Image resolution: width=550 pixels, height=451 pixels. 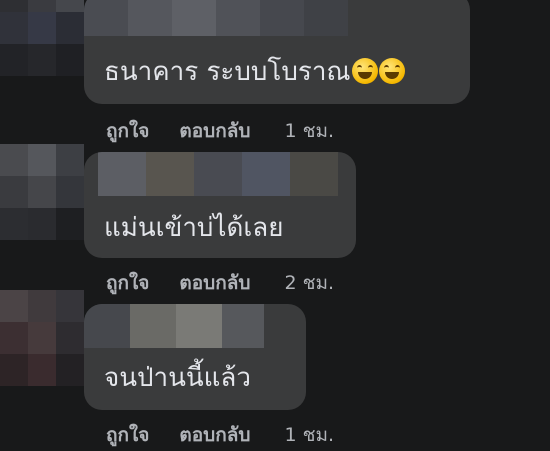 What do you see at coordinates (177, 378) in the screenshot?
I see `comment-text: จนป่านนี้แล้ว` at bounding box center [177, 378].